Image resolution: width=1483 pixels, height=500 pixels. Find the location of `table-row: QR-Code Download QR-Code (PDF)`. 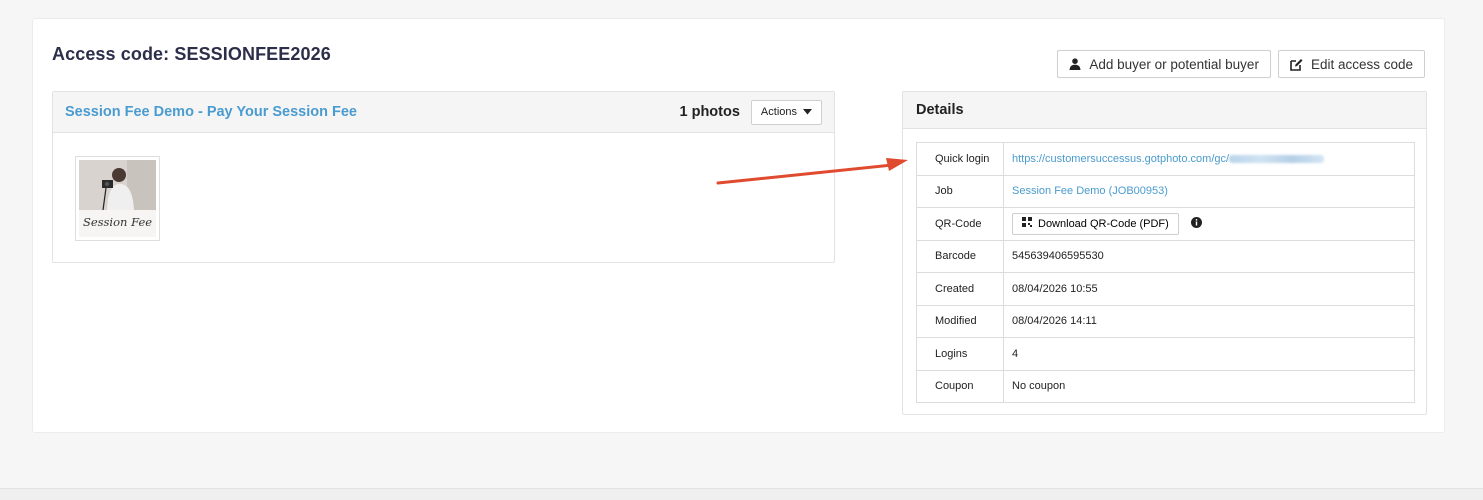

table-row: QR-Code Download QR-Code (PDF) is located at coordinates (1165, 224).